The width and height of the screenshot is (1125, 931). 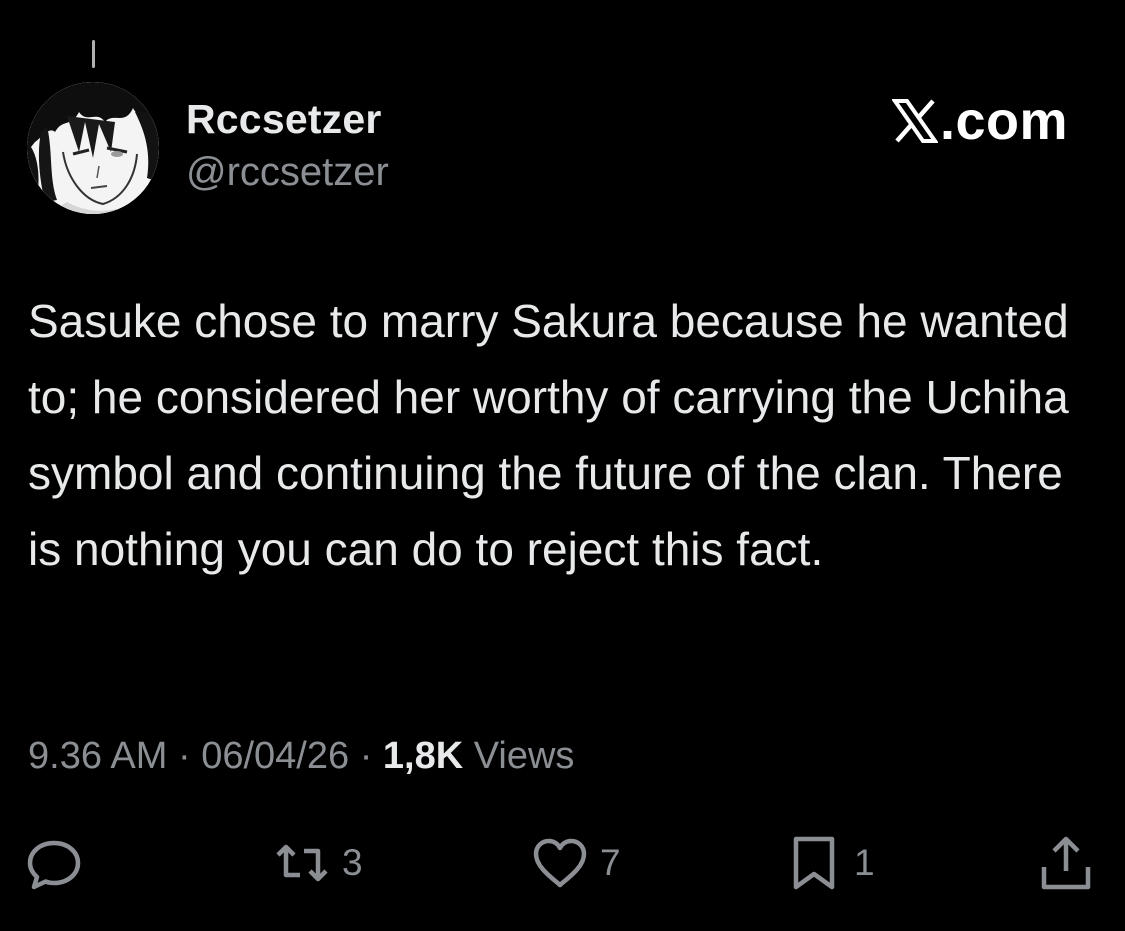 I want to click on like-count: 7, so click(x=610, y=862).